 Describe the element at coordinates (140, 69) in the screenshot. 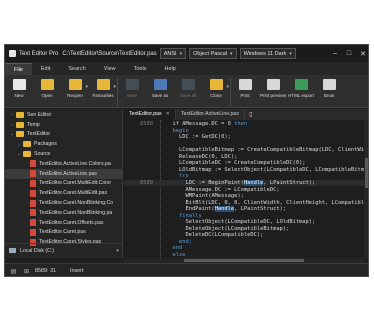

I see `menu-tools: Tools` at that location.